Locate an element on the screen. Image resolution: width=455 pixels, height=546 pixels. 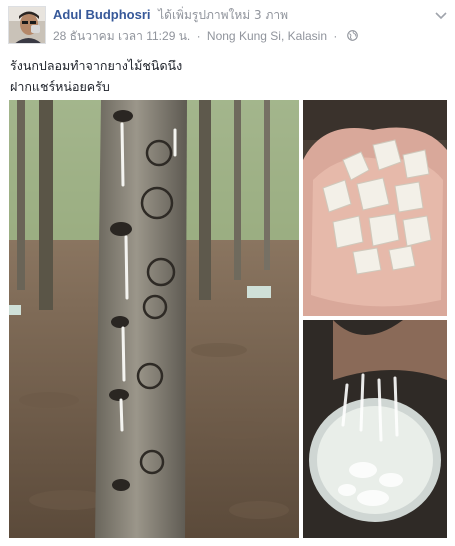
globe-icon is located at coordinates (352, 37).